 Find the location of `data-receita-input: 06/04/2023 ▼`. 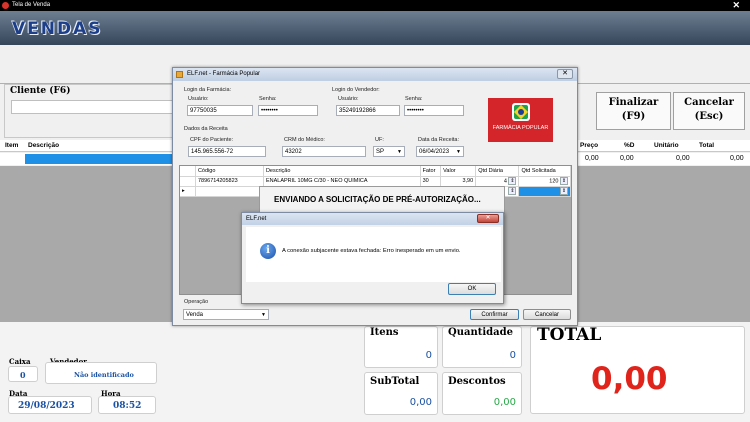

data-receita-input: 06/04/2023 ▼ is located at coordinates (440, 151).